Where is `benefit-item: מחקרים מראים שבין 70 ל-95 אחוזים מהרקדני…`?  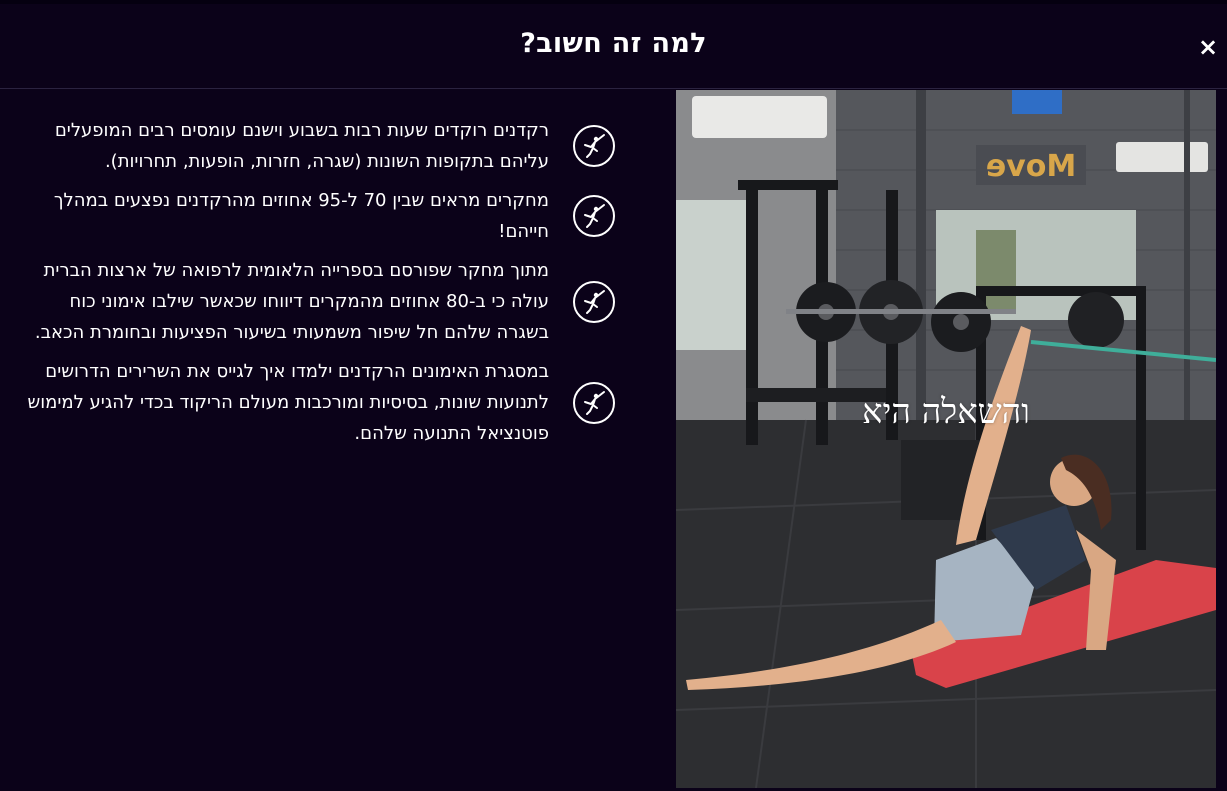
benefit-item: מחקרים מראים שבין 70 ל-95 אחוזים מהרקדני… is located at coordinates (317, 216).